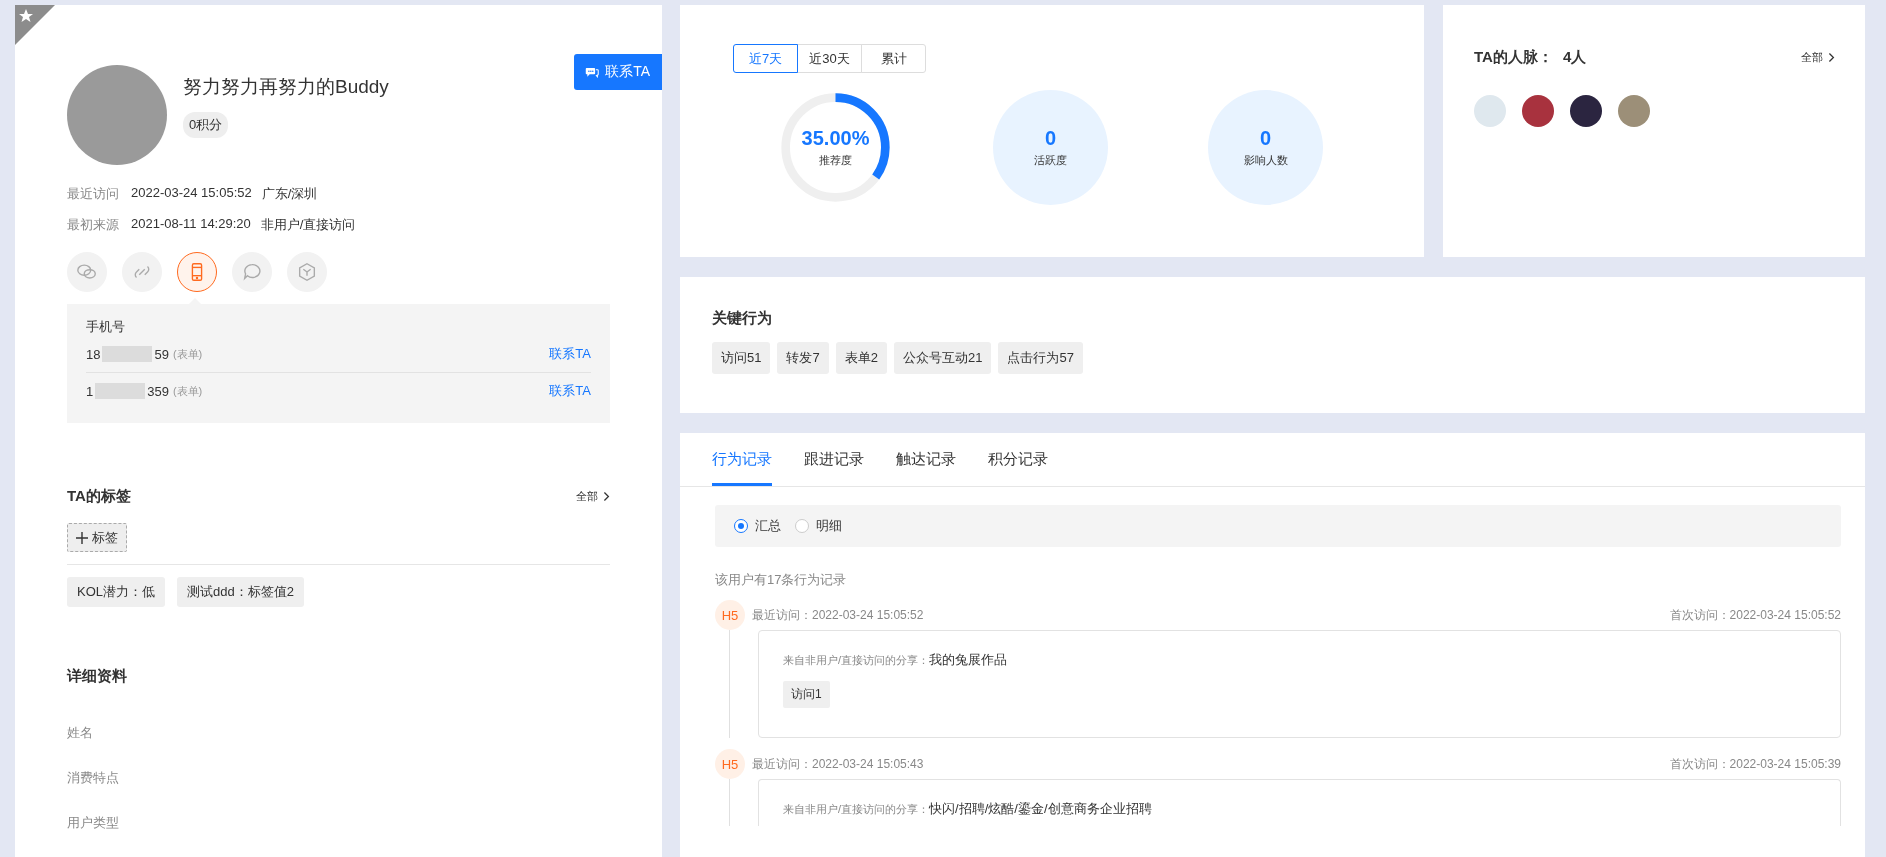 The height and width of the screenshot is (857, 1886). I want to click on info-value: 非用户/直接访问, so click(308, 225).